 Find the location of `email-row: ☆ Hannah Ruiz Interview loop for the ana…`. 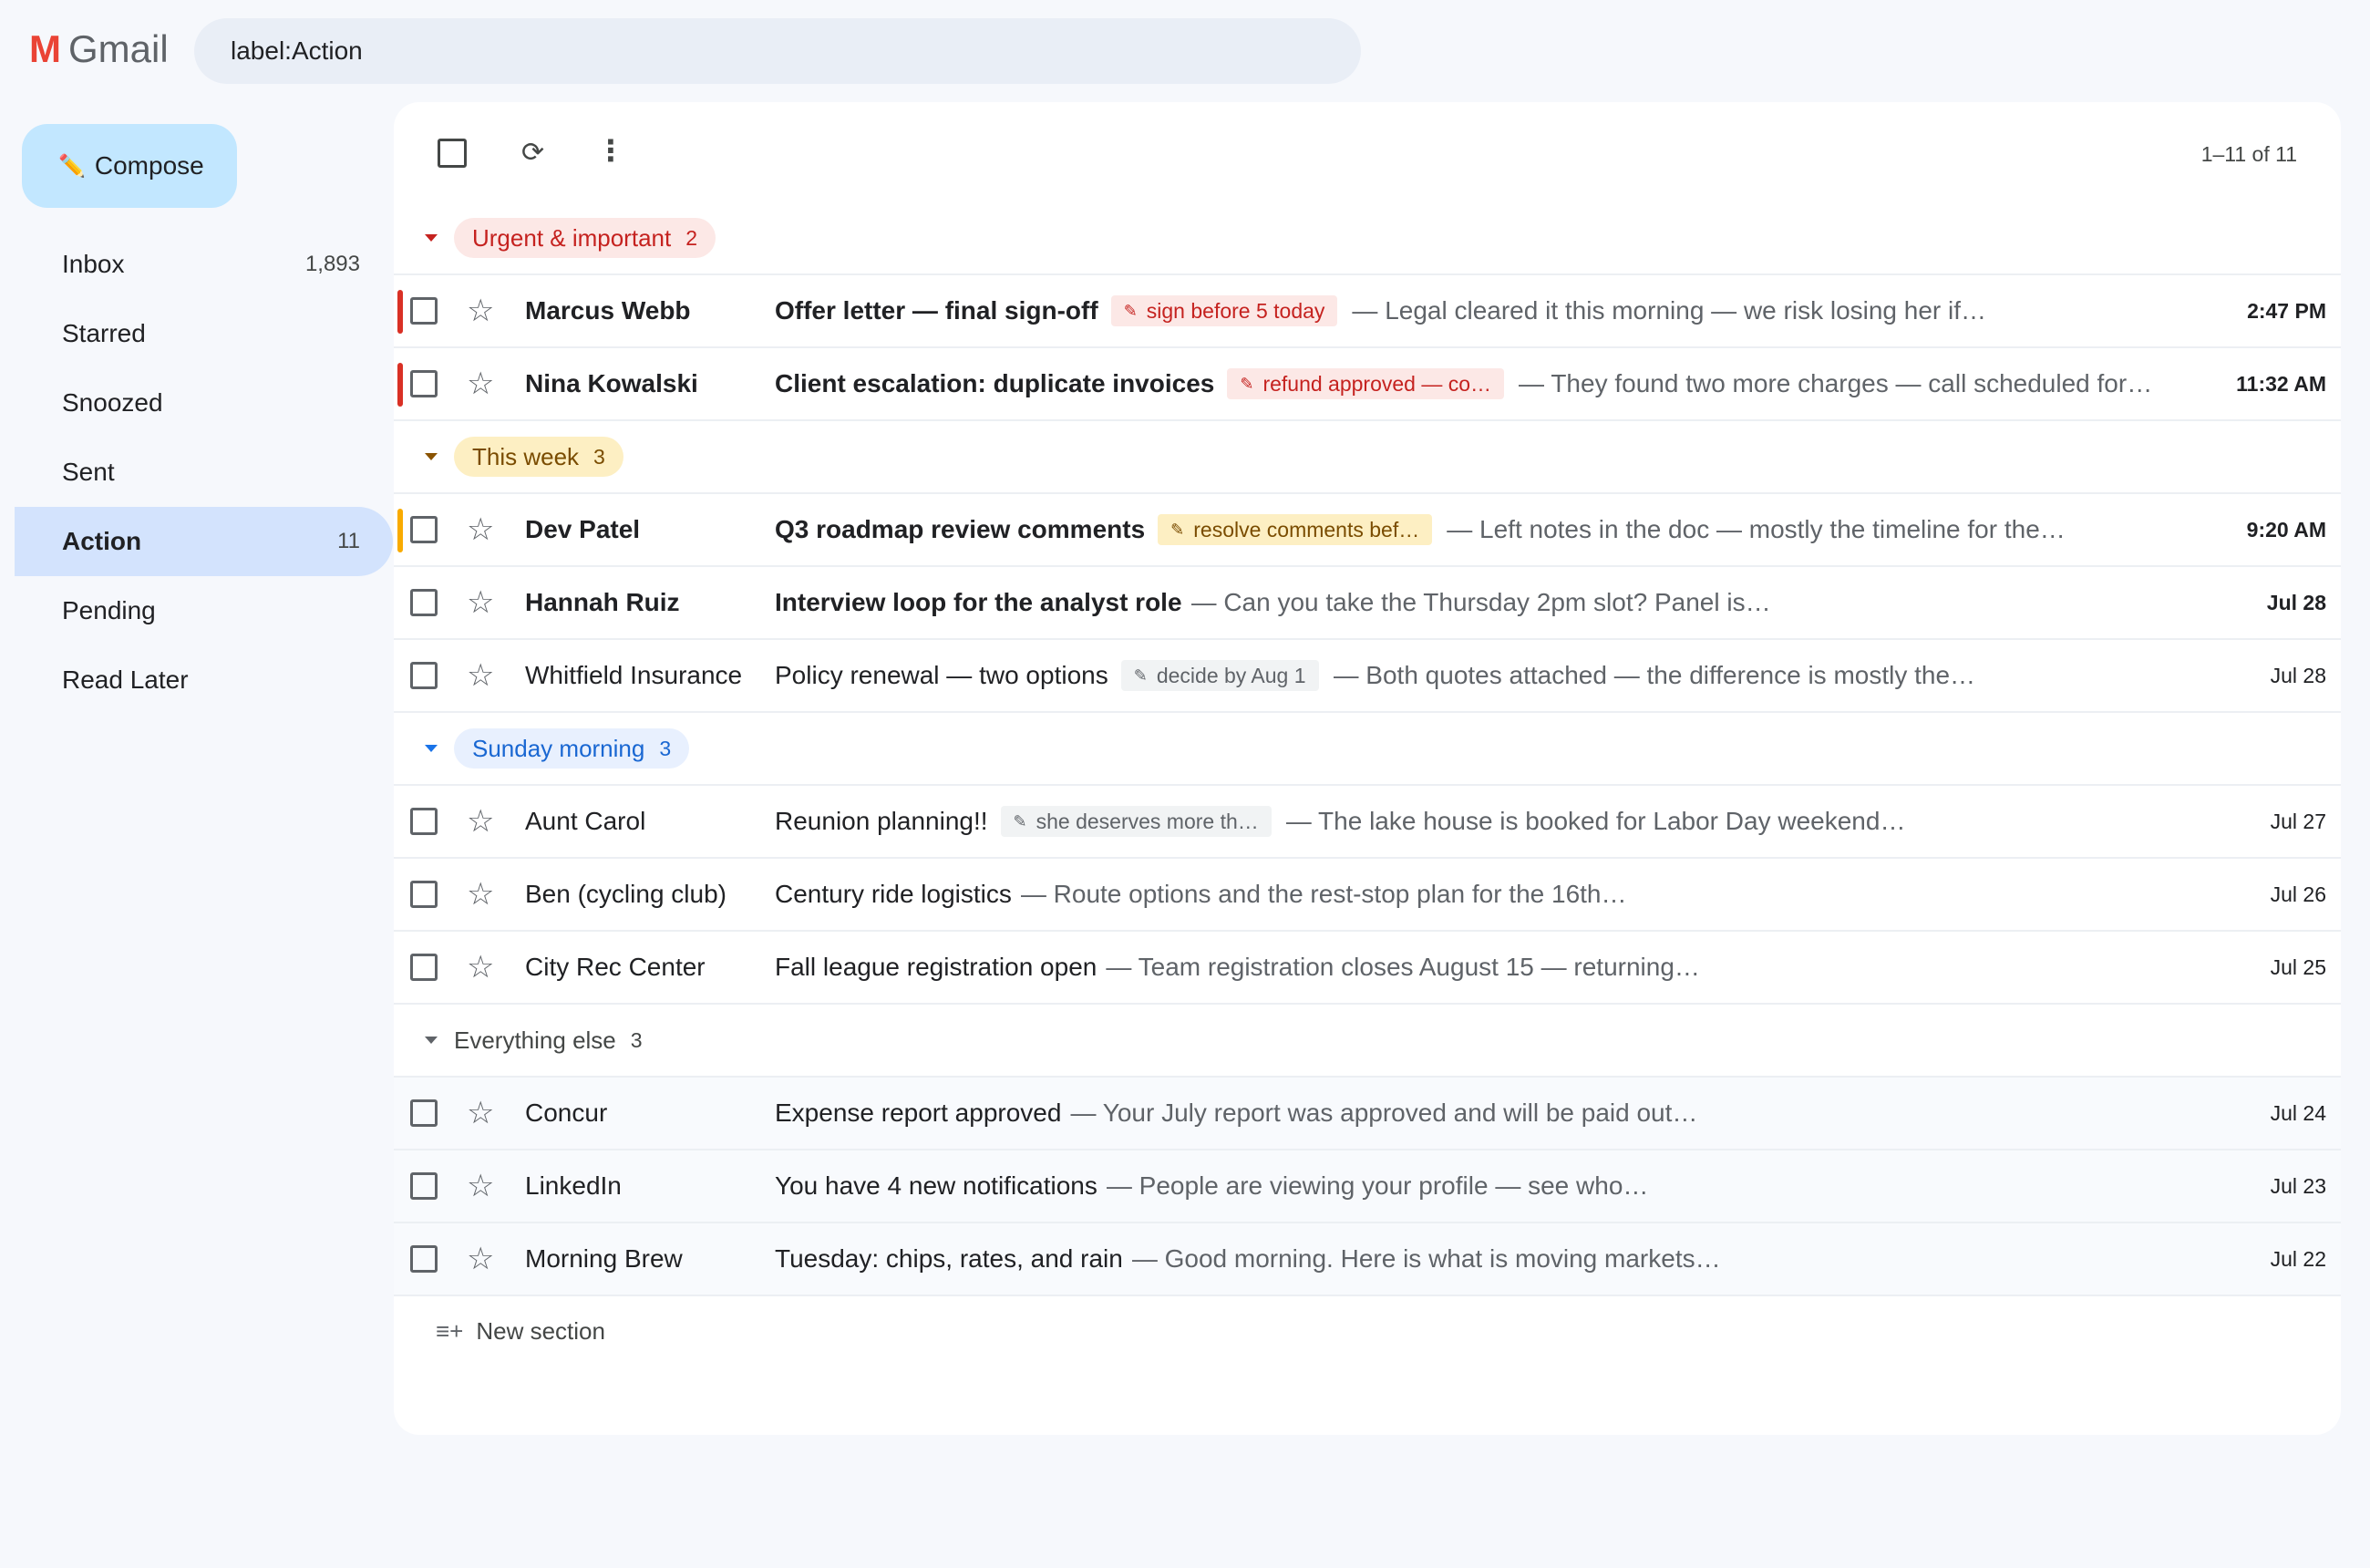

email-row: ☆ Hannah Ruiz Interview loop for the ana… is located at coordinates (1367, 603).